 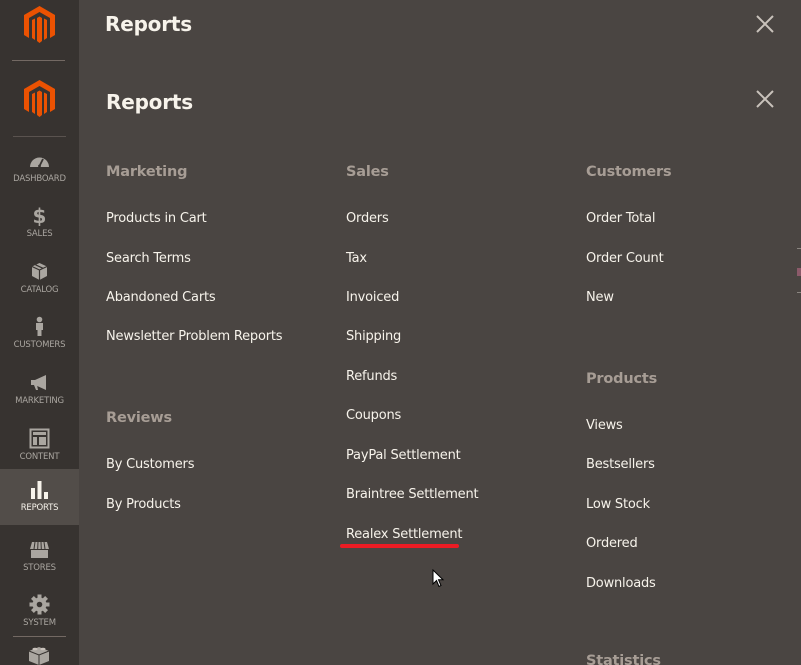 What do you see at coordinates (39, 345) in the screenshot?
I see `sidebar-item-label: CUSTOMERS` at bounding box center [39, 345].